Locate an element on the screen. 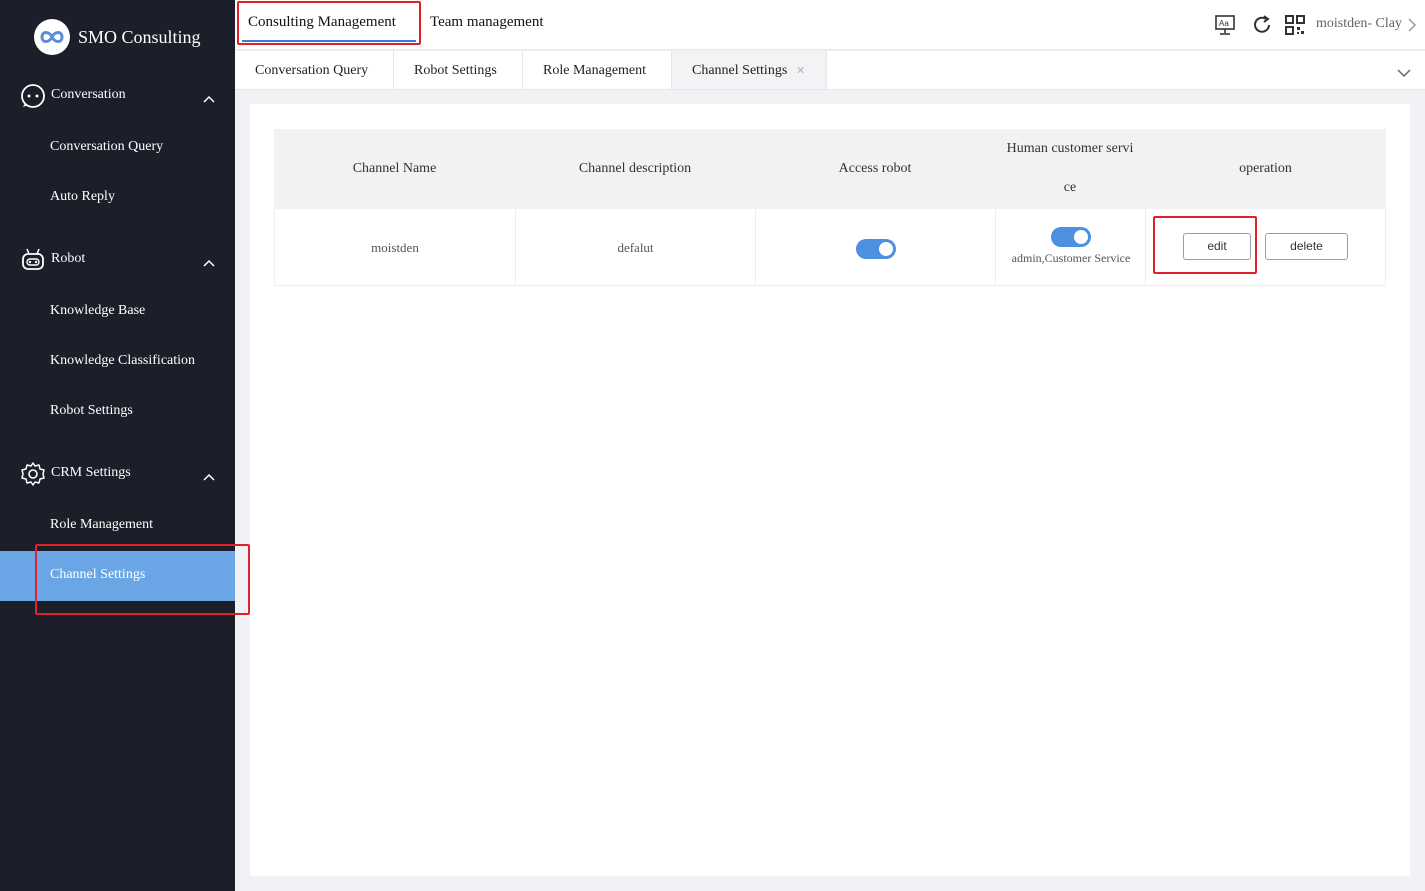 The height and width of the screenshot is (891, 1425). robot-icon is located at coordinates (33, 260).